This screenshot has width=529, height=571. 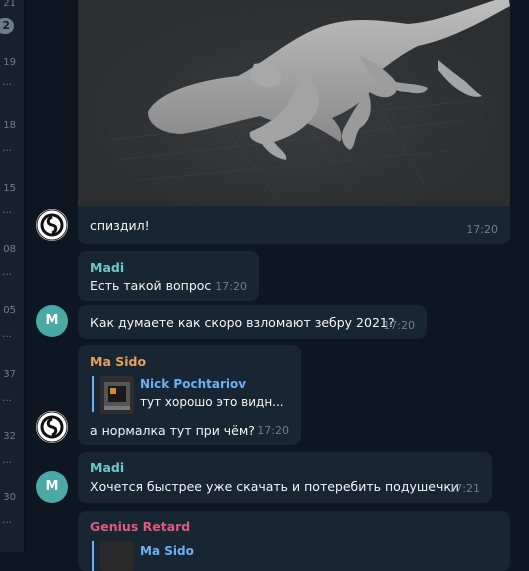 What do you see at coordinates (193, 384) in the screenshot?
I see `reply-author: Nick Pochtariov` at bounding box center [193, 384].